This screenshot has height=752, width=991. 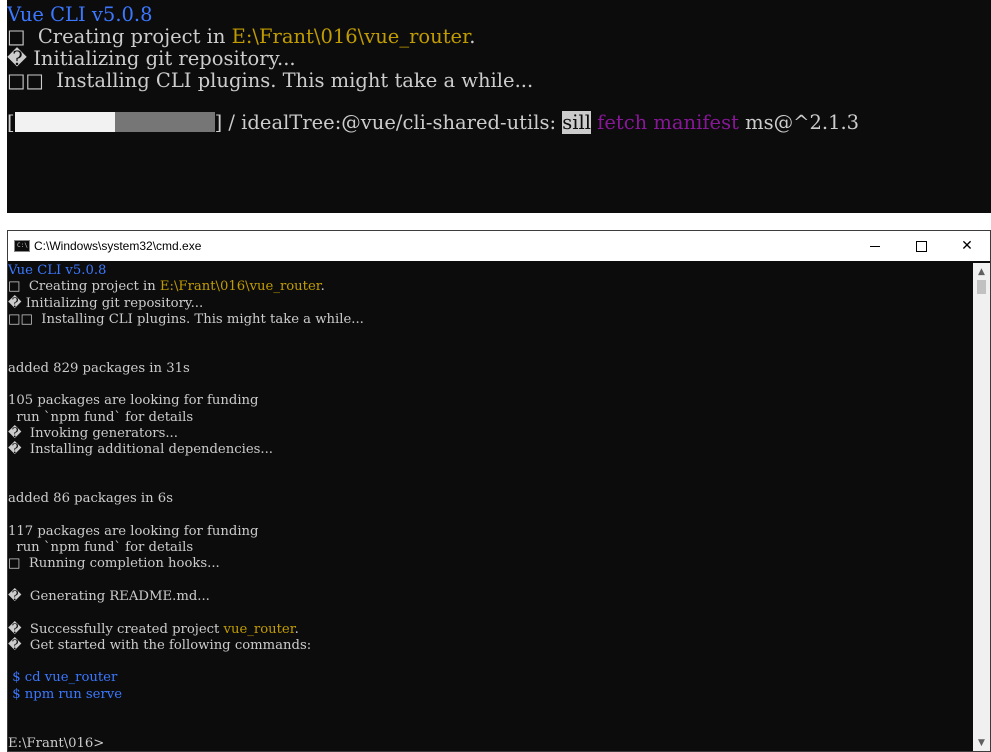 I want to click on console-line: added 86 packages in 6s, so click(x=90, y=499).